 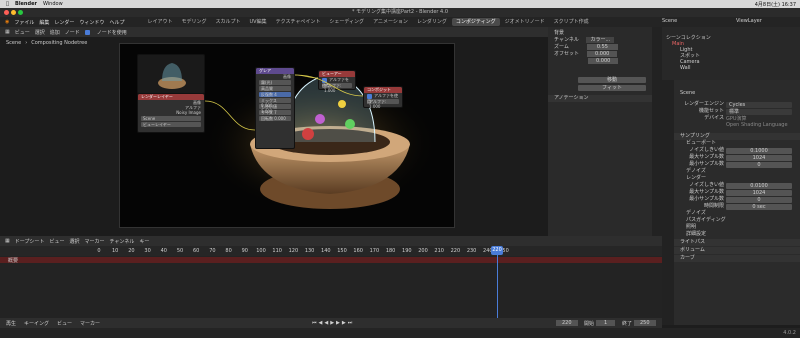 I want to click on menu-select: 選択, so click(x=74, y=241).